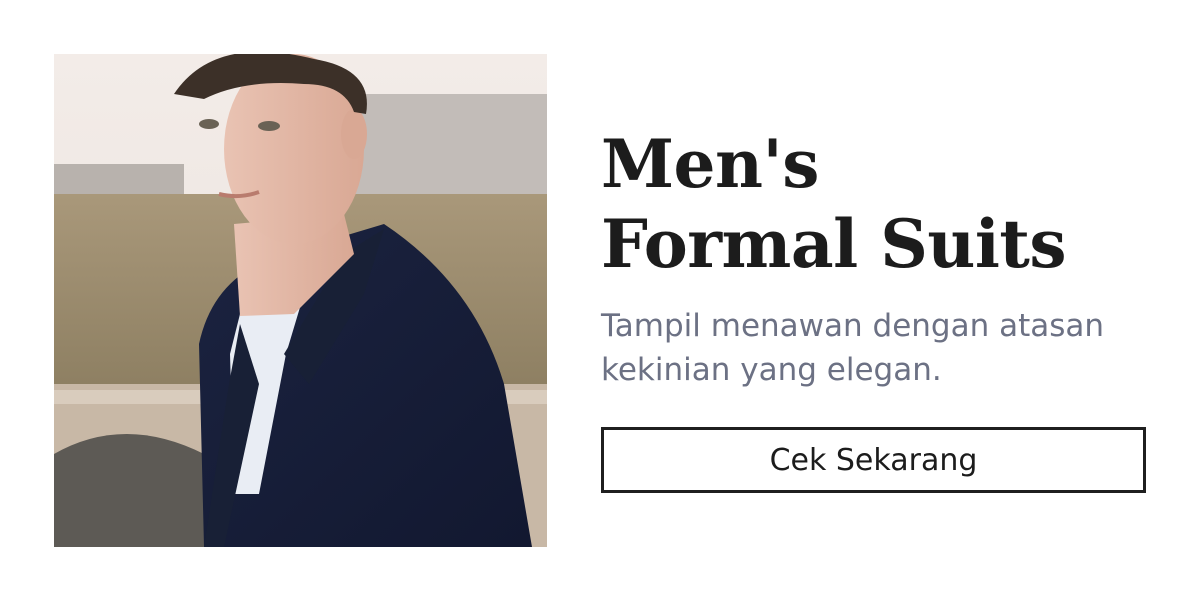  What do you see at coordinates (834, 204) in the screenshot?
I see `banner-title: Men's Formal Suits` at bounding box center [834, 204].